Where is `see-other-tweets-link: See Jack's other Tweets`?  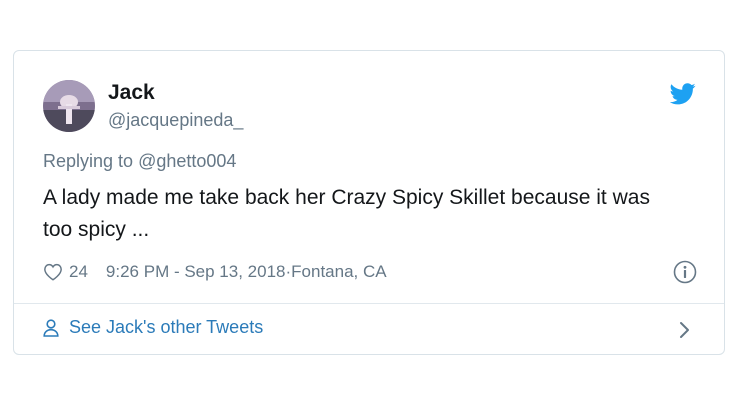 see-other-tweets-link: See Jack's other Tweets is located at coordinates (153, 327).